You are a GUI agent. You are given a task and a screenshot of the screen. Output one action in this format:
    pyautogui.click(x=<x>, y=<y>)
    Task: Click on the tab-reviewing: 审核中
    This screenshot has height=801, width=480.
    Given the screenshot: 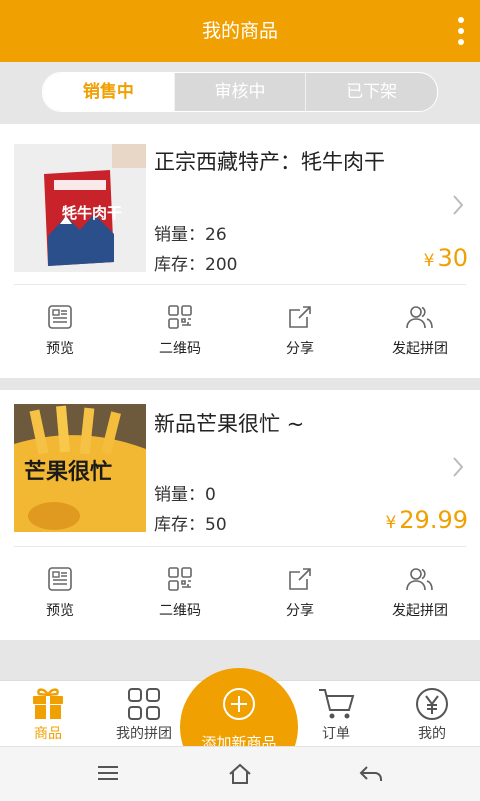 What is the action you would take?
    pyautogui.click(x=239, y=92)
    